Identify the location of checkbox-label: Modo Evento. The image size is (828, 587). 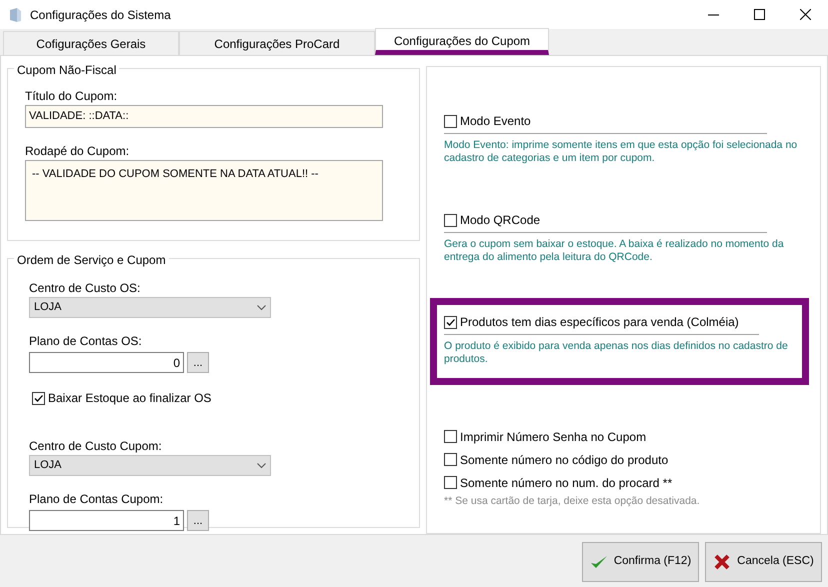
(495, 121).